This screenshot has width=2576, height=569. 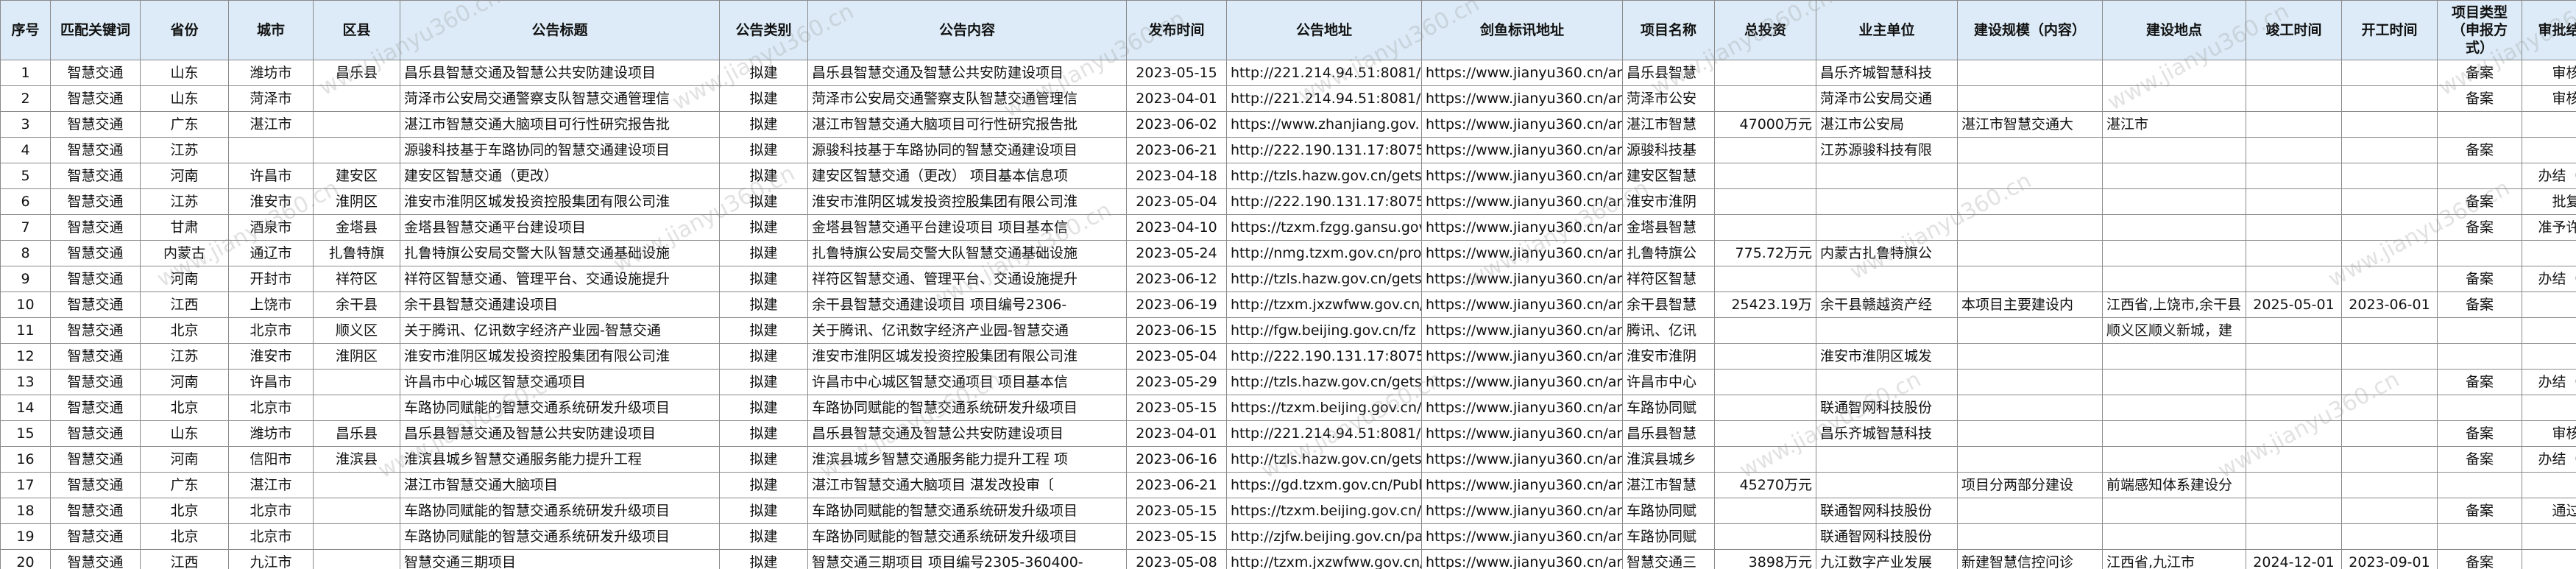 I want to click on table-cell: https://www.jianyu360.cn/ar, so click(x=1522, y=485).